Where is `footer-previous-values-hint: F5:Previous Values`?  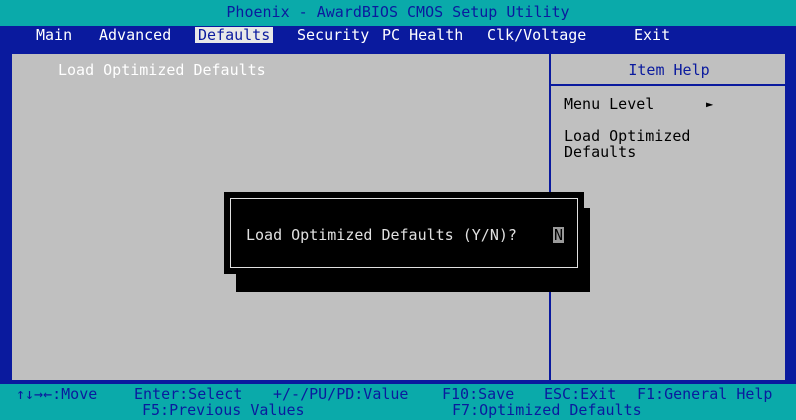
footer-previous-values-hint: F5:Previous Values is located at coordinates (223, 410).